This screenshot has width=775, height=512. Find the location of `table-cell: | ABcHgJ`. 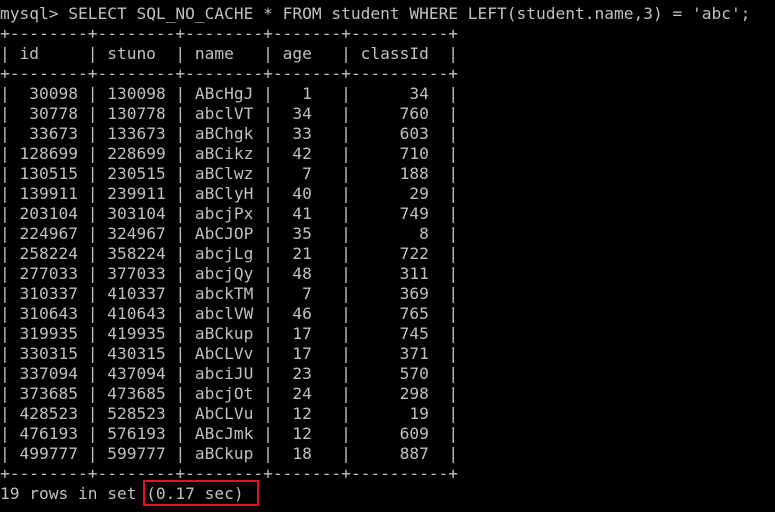

table-cell: | ABcHgJ is located at coordinates (219, 93).